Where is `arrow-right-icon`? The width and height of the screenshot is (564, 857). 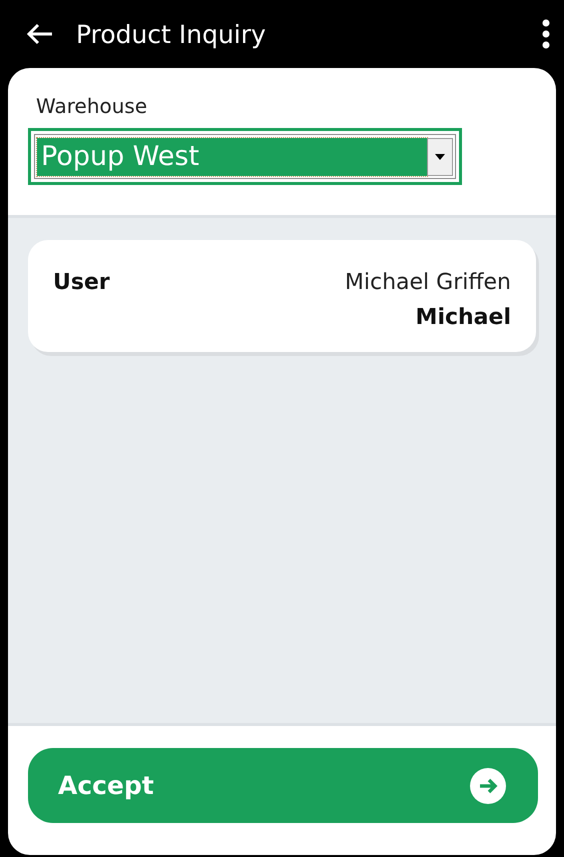
arrow-right-icon is located at coordinates (488, 786).